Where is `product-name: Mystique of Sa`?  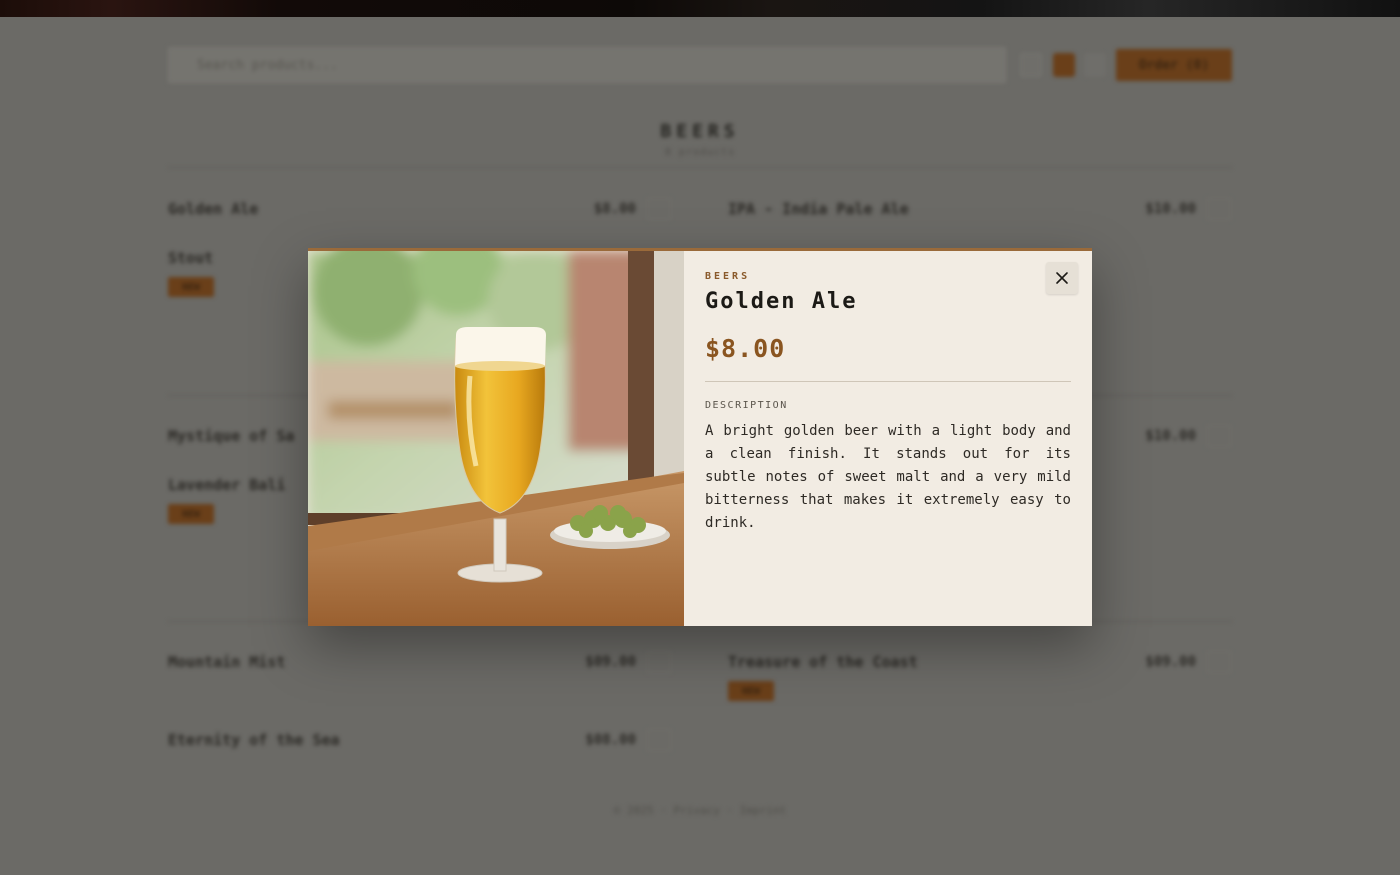
product-name: Mystique of Sa is located at coordinates (231, 436).